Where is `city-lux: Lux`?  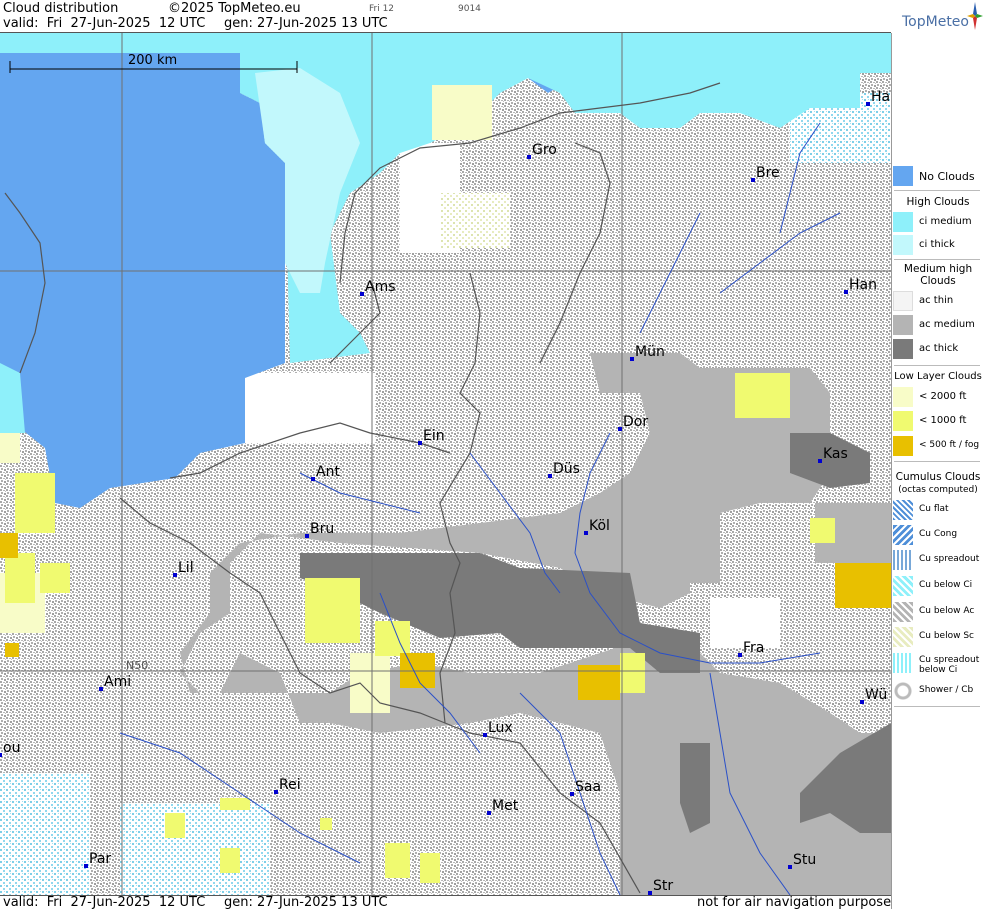
city-lux: Lux is located at coordinates (498, 728).